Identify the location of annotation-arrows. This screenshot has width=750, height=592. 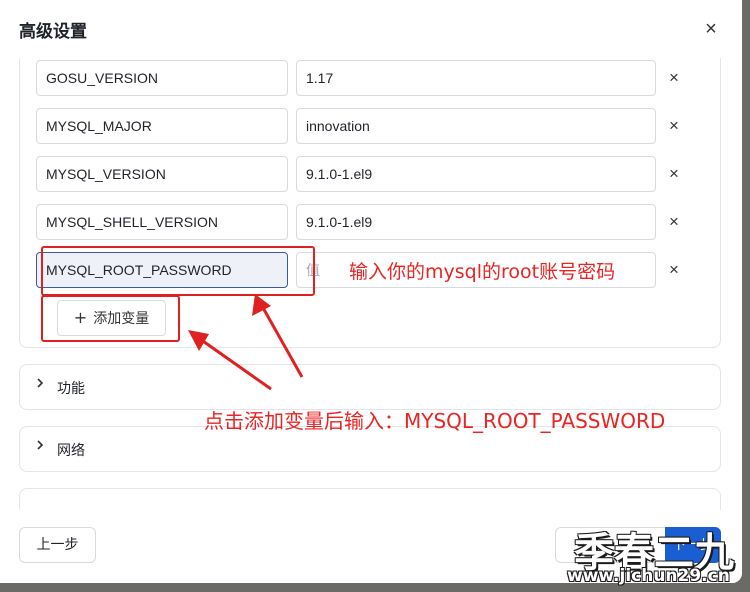
(246, 342).